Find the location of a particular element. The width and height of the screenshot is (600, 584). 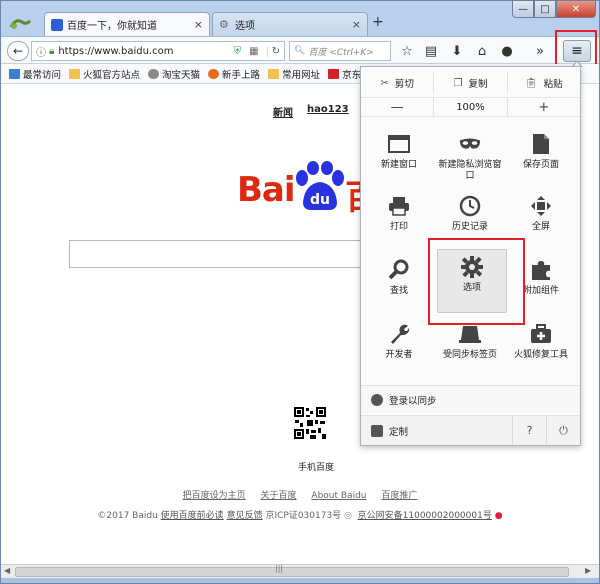

footer-link: 使用百度前必读 is located at coordinates (192, 516).